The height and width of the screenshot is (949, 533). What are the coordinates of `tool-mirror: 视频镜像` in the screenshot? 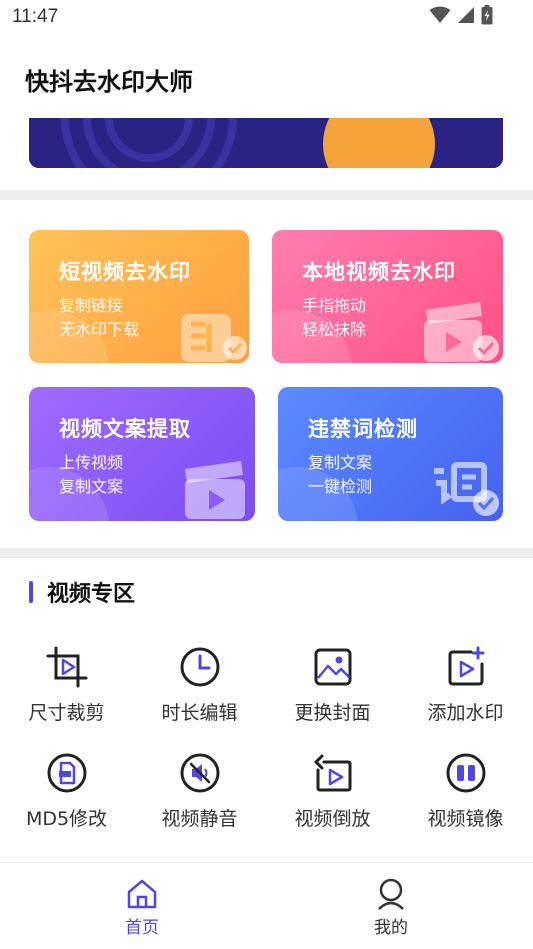 It's located at (465, 791).